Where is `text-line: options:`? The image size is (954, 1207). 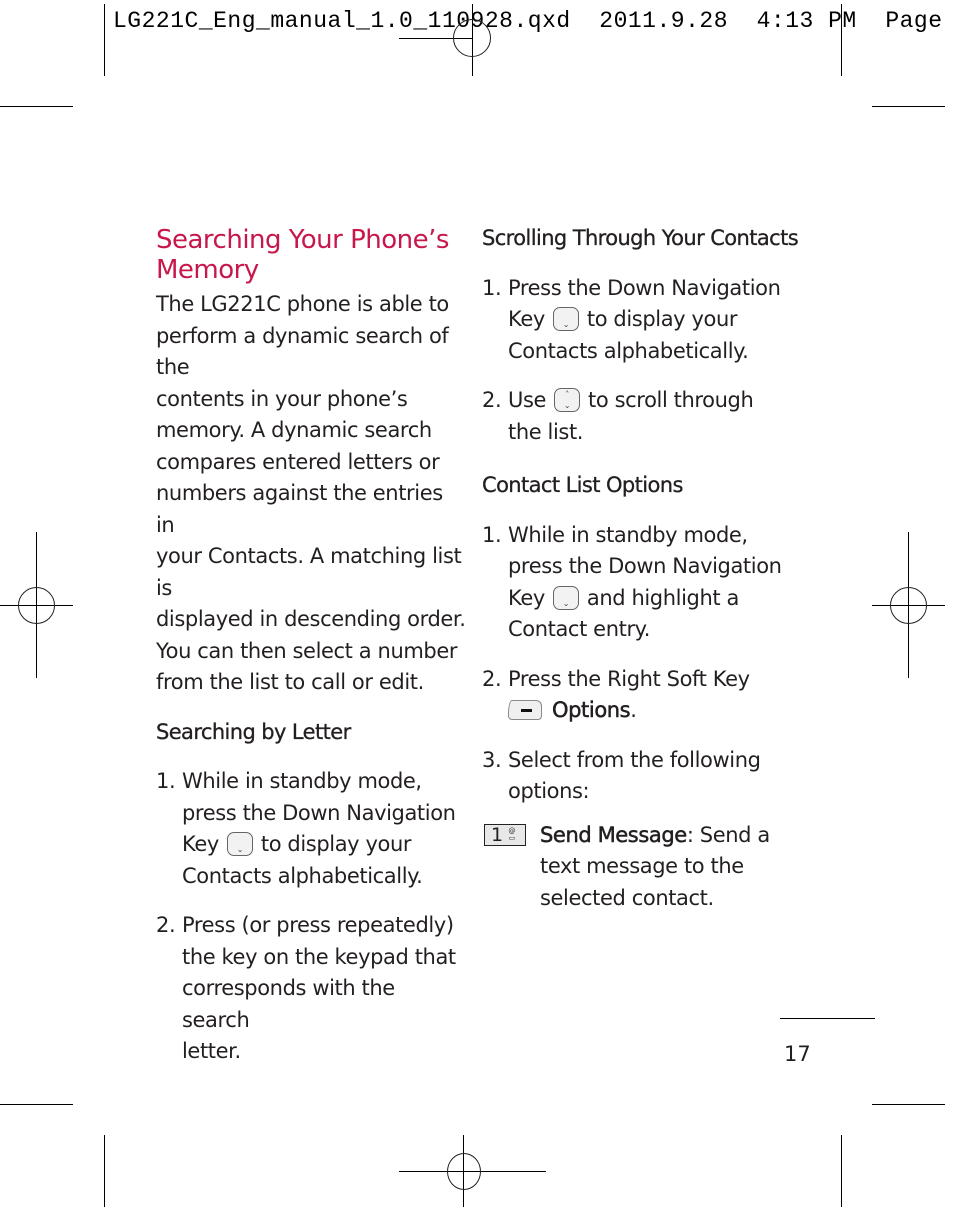 text-line: options: is located at coordinates (549, 791).